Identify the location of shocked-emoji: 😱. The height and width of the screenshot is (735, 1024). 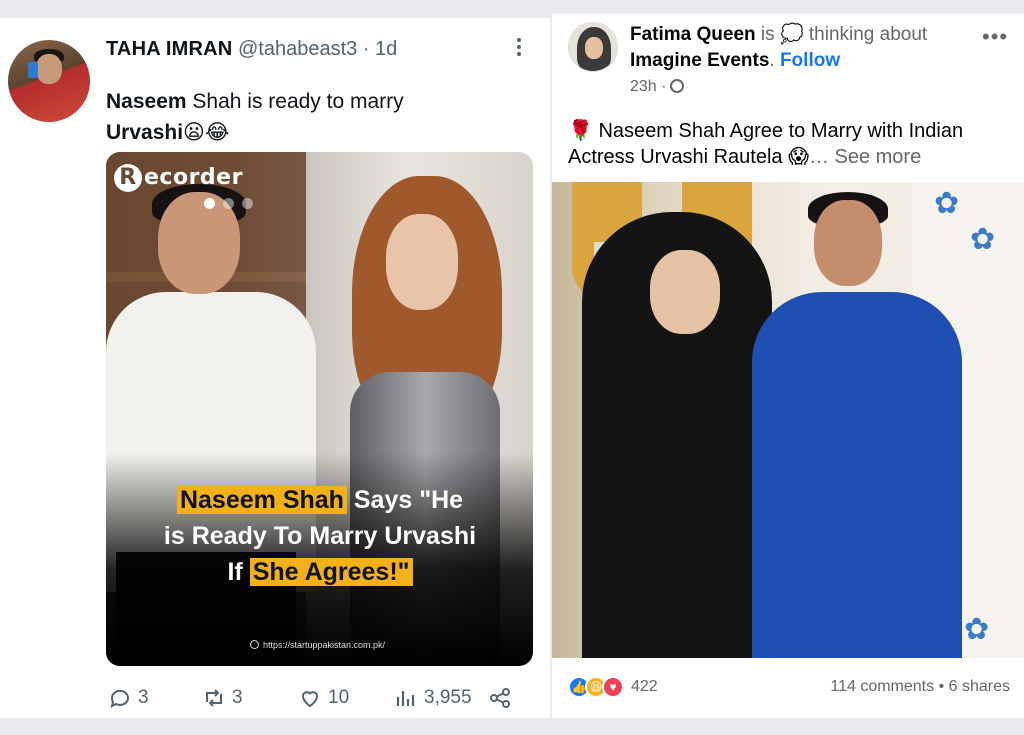
(798, 157).